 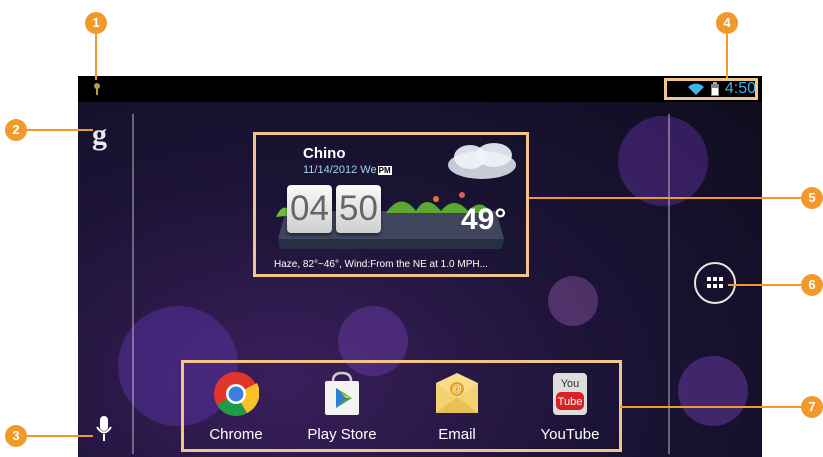 What do you see at coordinates (420, 89) in the screenshot?
I see `status-bar: 4:50` at bounding box center [420, 89].